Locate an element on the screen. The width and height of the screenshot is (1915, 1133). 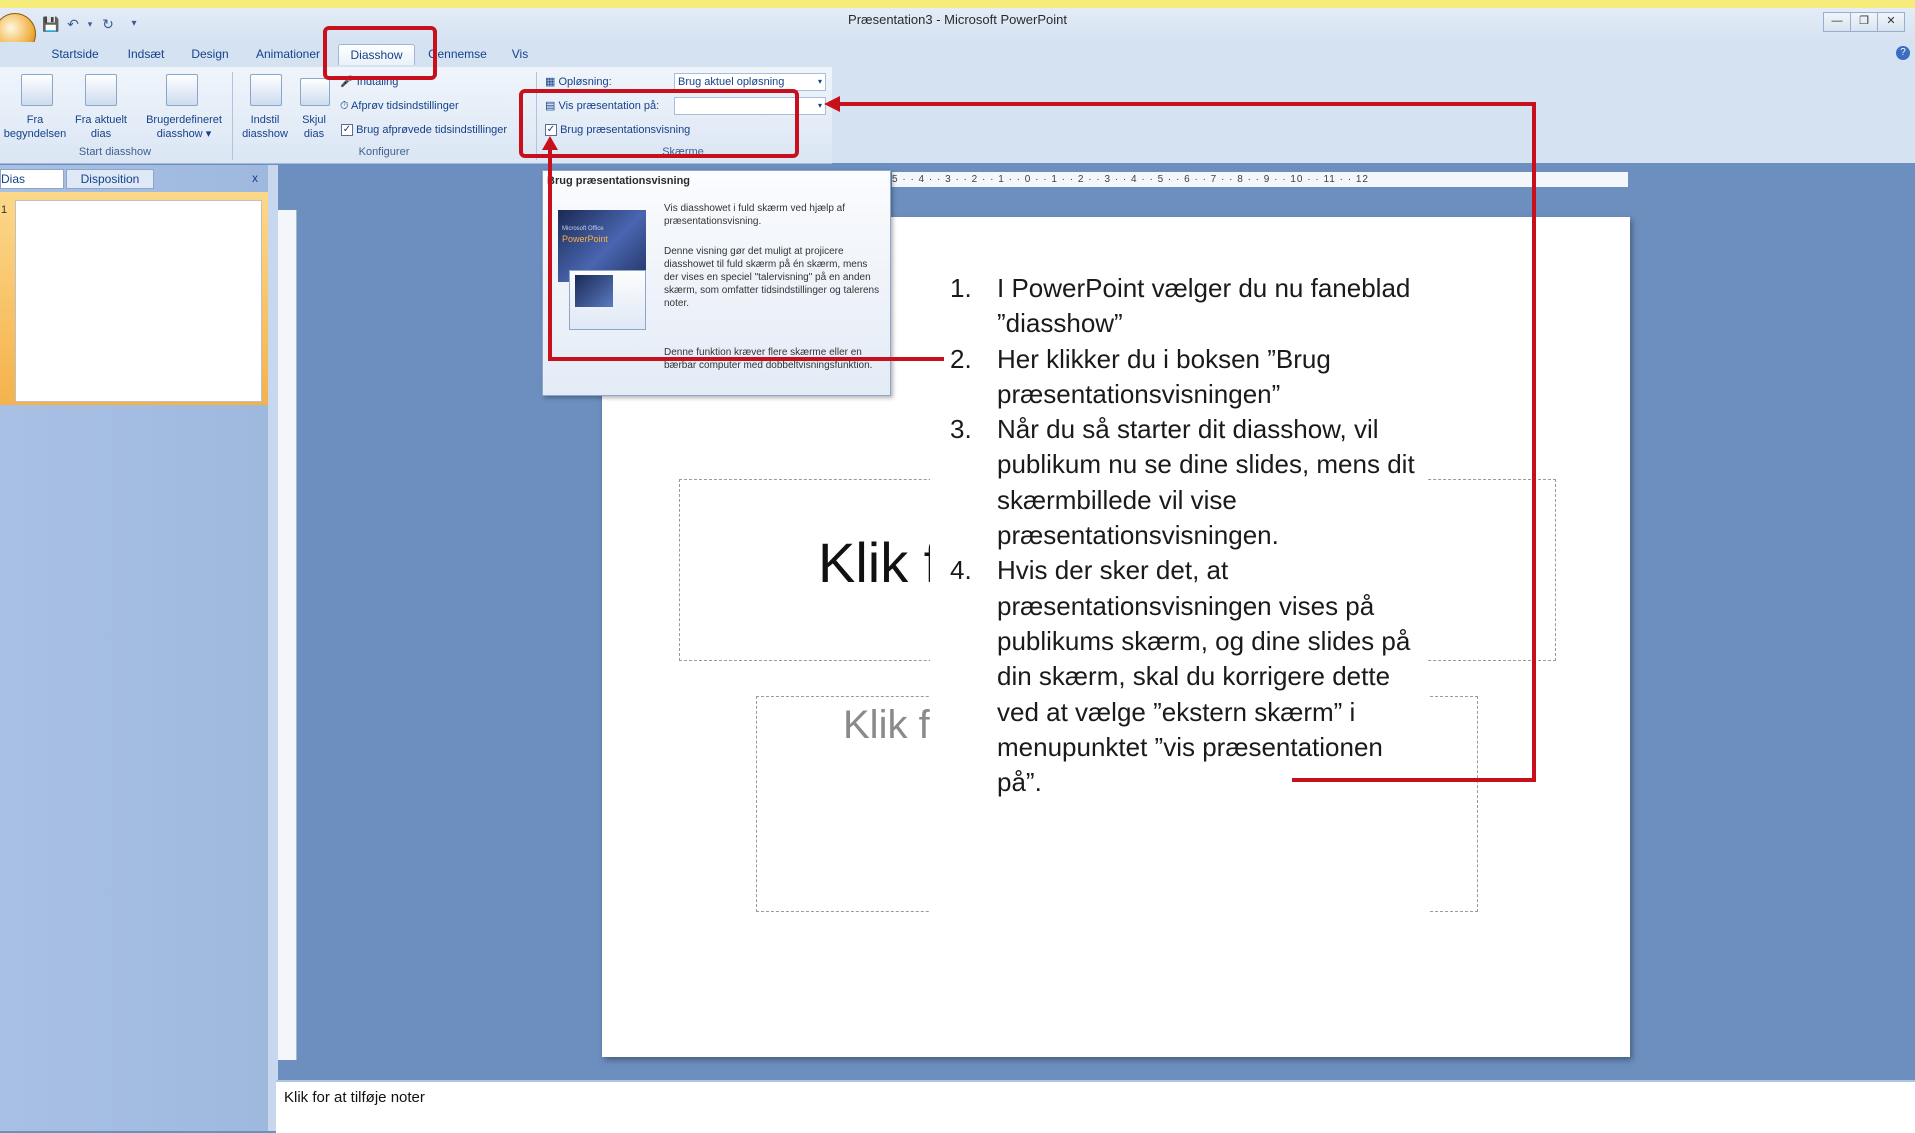
window-title: Præsentation3 - Microsoft PowerPoint is located at coordinates (957, 19).